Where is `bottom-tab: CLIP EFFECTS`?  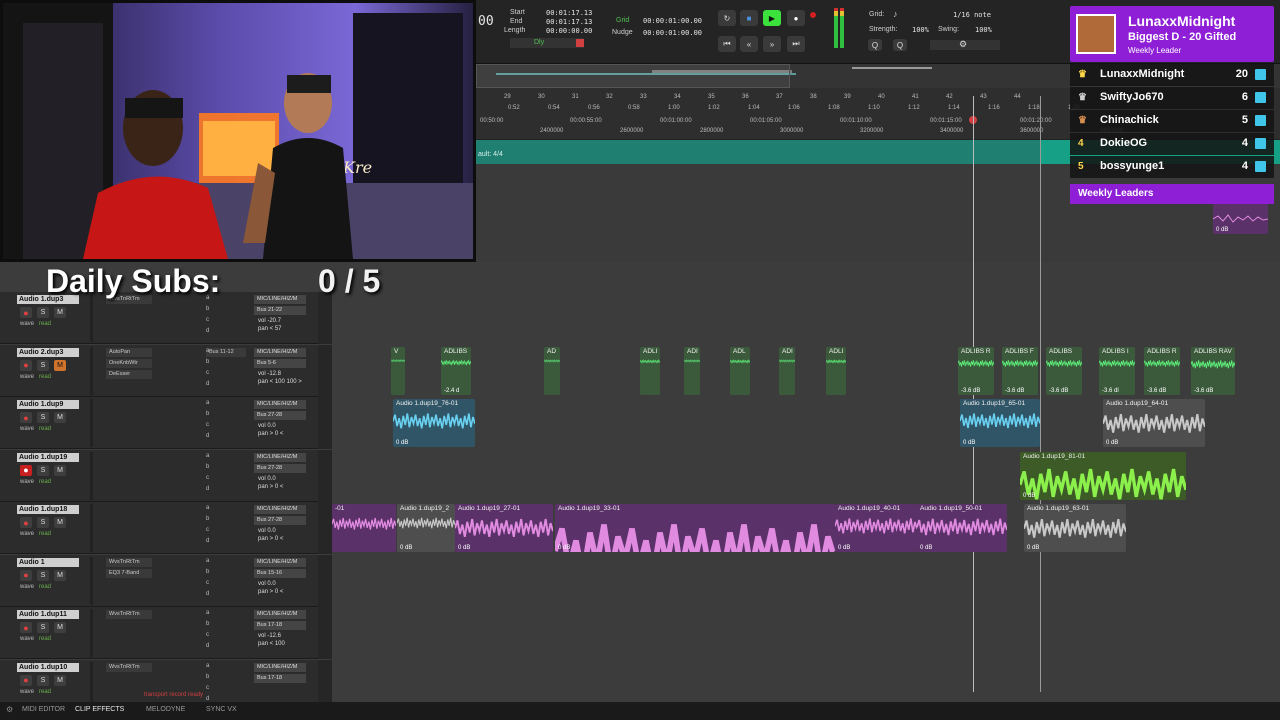
bottom-tab: CLIP EFFECTS is located at coordinates (99, 709).